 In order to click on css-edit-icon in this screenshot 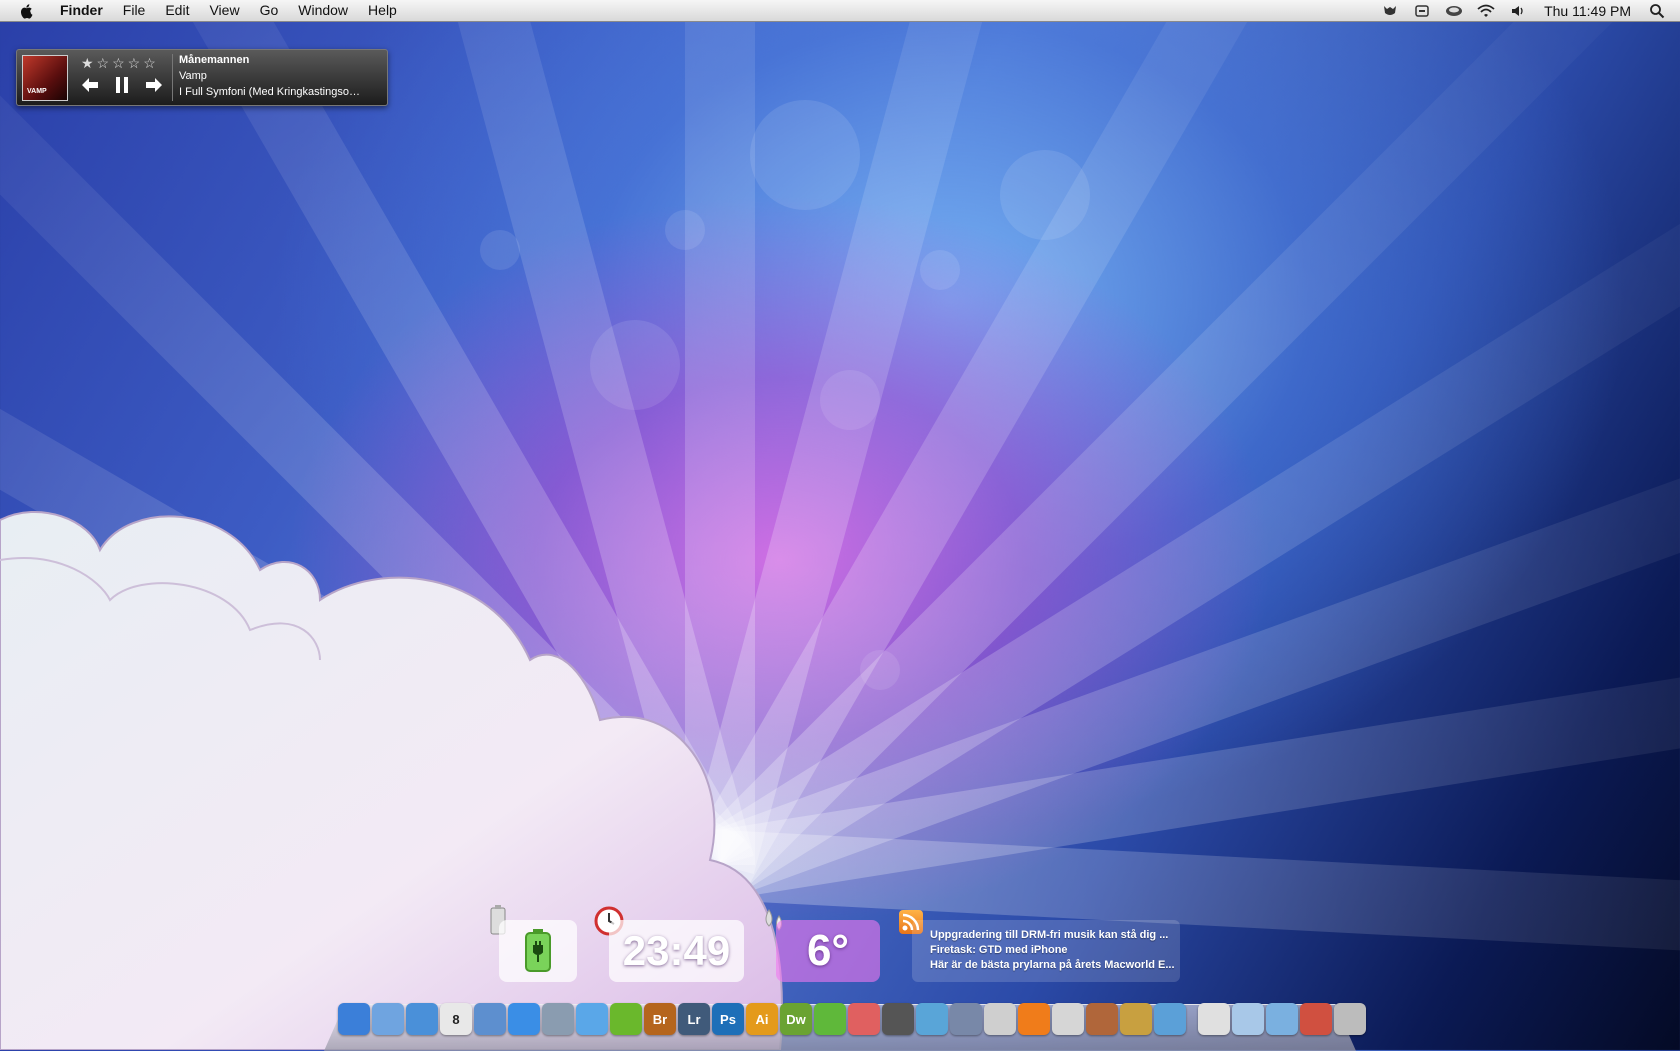, I will do `click(864, 1019)`.